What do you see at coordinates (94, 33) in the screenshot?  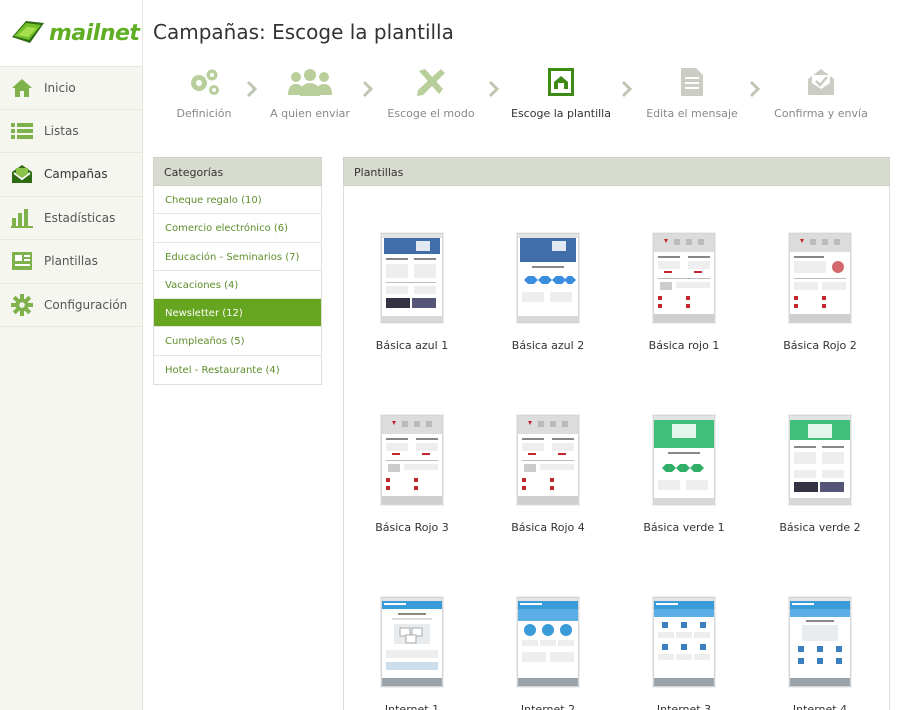 I see `brand-name: mailnet` at bounding box center [94, 33].